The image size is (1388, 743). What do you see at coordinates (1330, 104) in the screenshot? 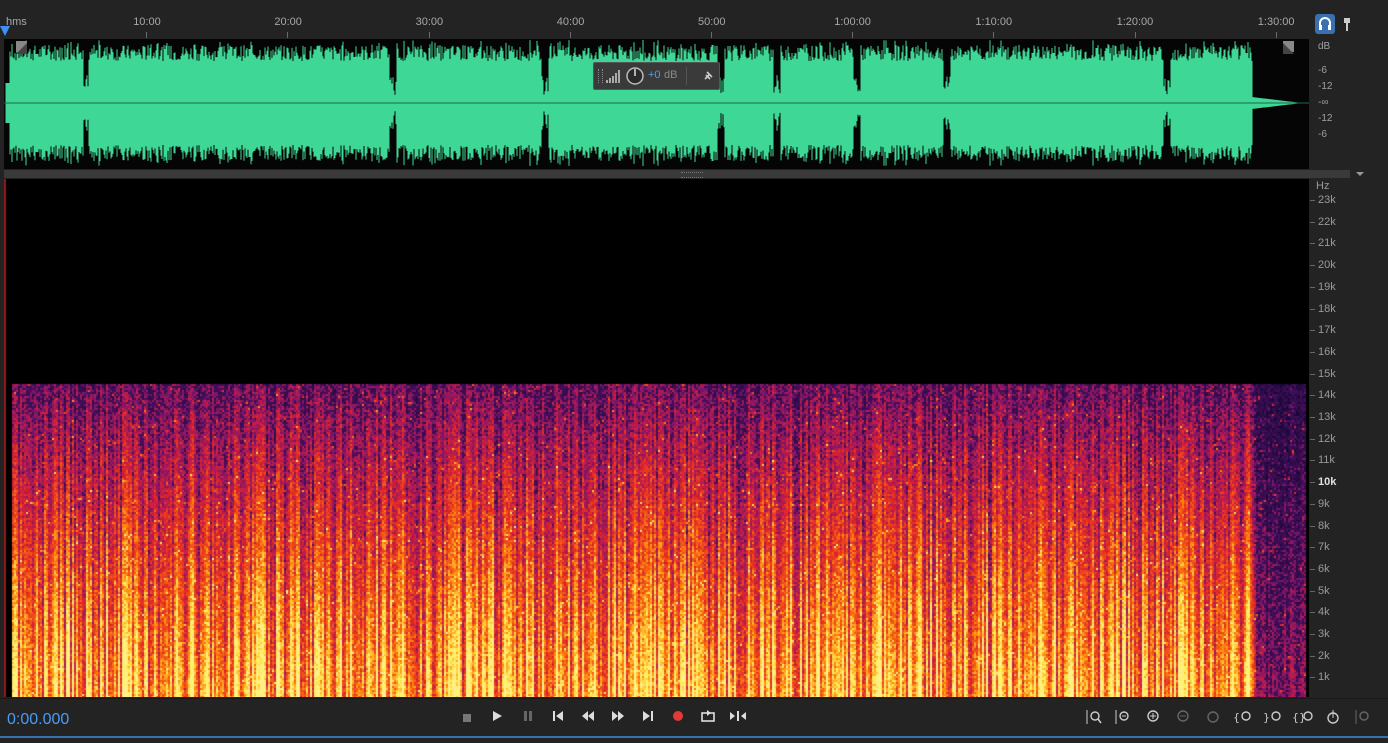
I see `db-ruler: dB -6 -12 -∞ -12 -6` at bounding box center [1330, 104].